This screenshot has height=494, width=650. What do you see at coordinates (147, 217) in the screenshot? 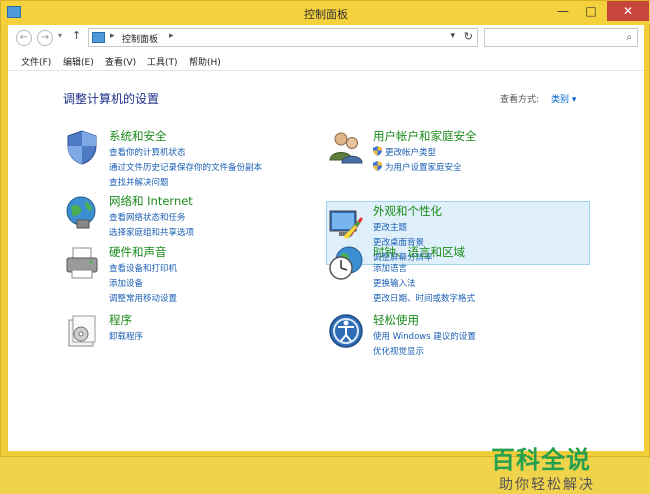
I see `category-link: 查看网络状态和任务` at bounding box center [147, 217].